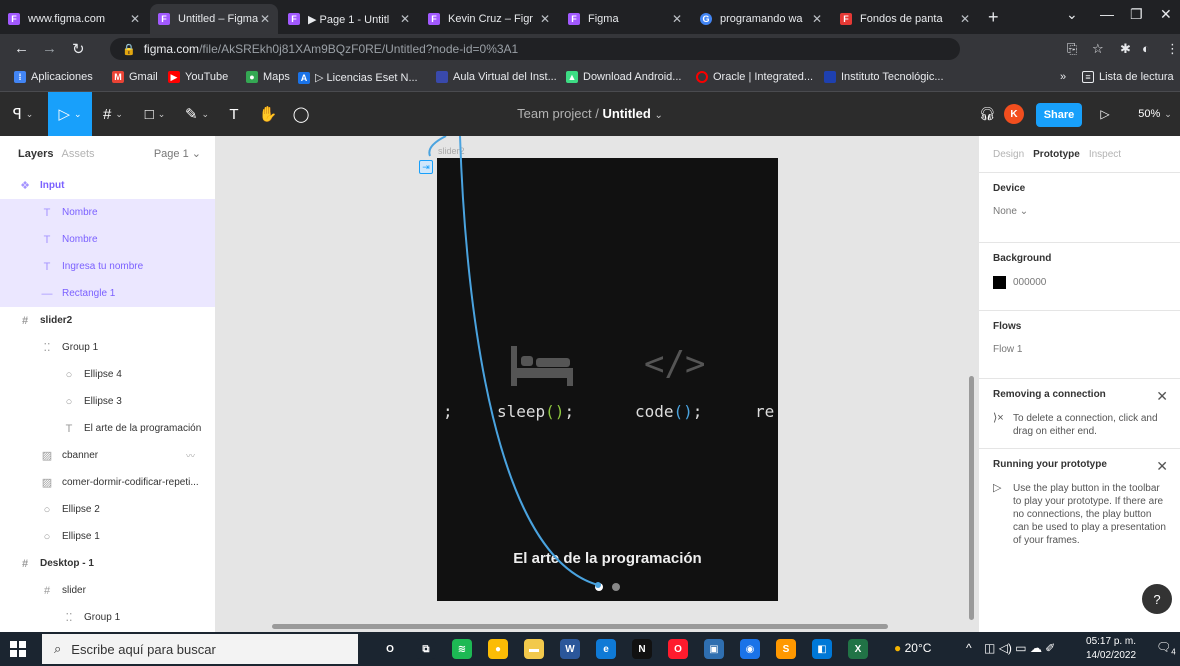  I want to click on reload-icon: ↻, so click(78, 49).